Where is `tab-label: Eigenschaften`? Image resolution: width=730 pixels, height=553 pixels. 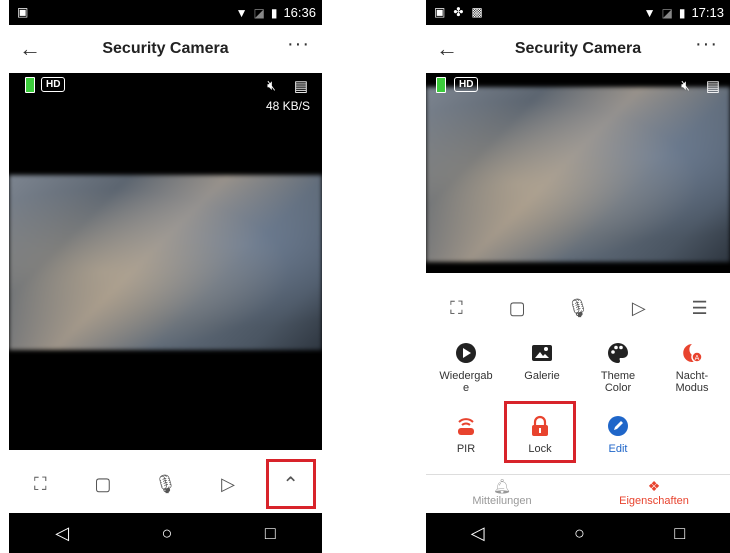 tab-label: Eigenschaften is located at coordinates (654, 501).